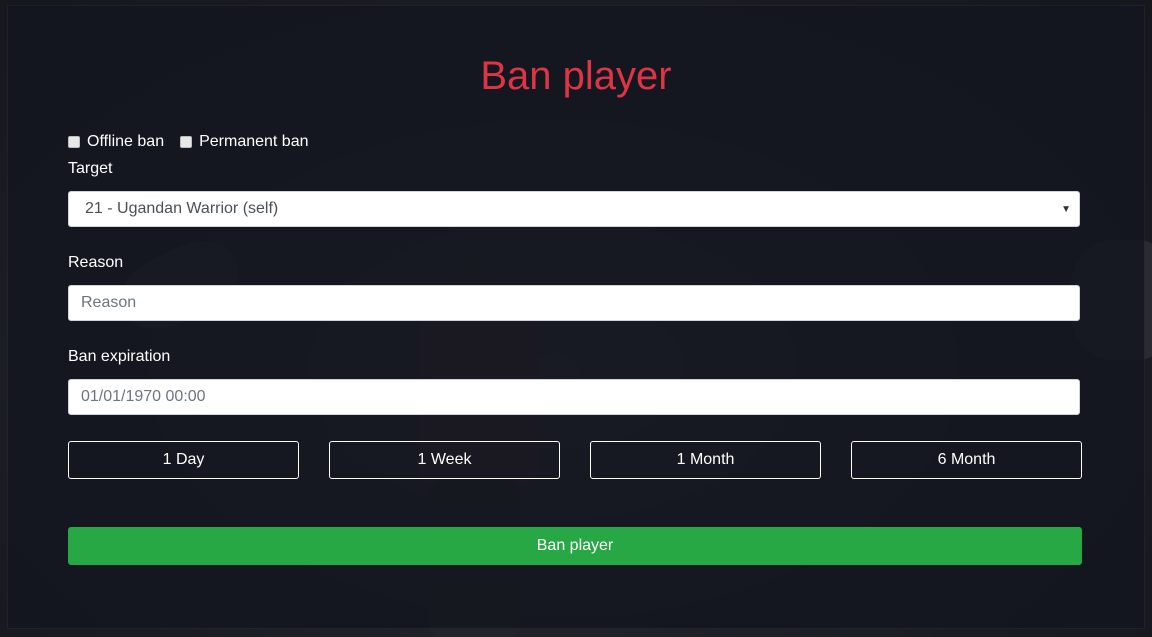  I want to click on ban-expiration-value: 01/01/1970 00:00, so click(143, 396).